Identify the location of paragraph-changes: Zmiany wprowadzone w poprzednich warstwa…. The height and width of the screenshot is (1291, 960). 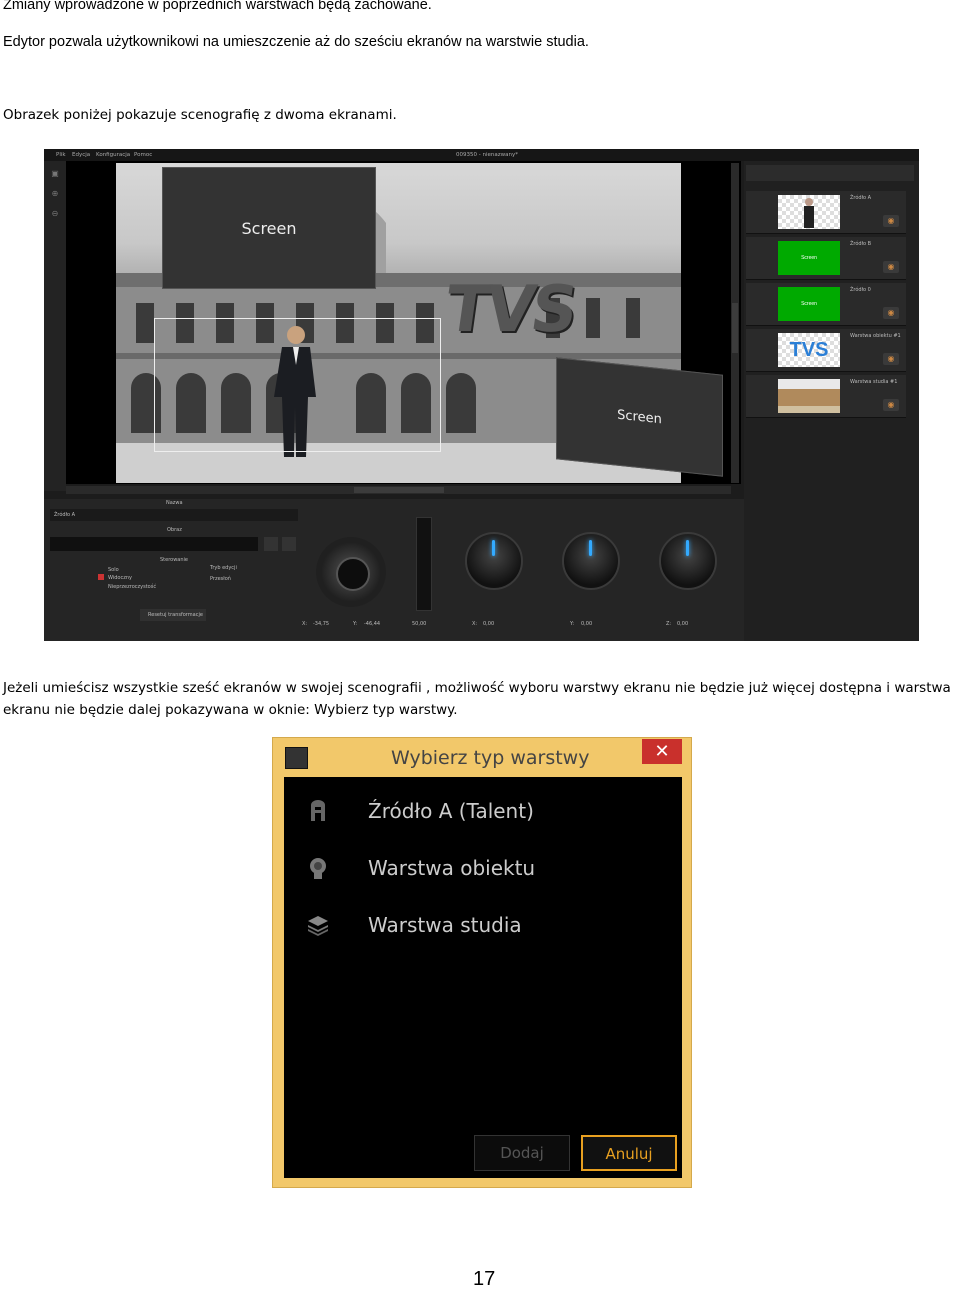
(217, 6).